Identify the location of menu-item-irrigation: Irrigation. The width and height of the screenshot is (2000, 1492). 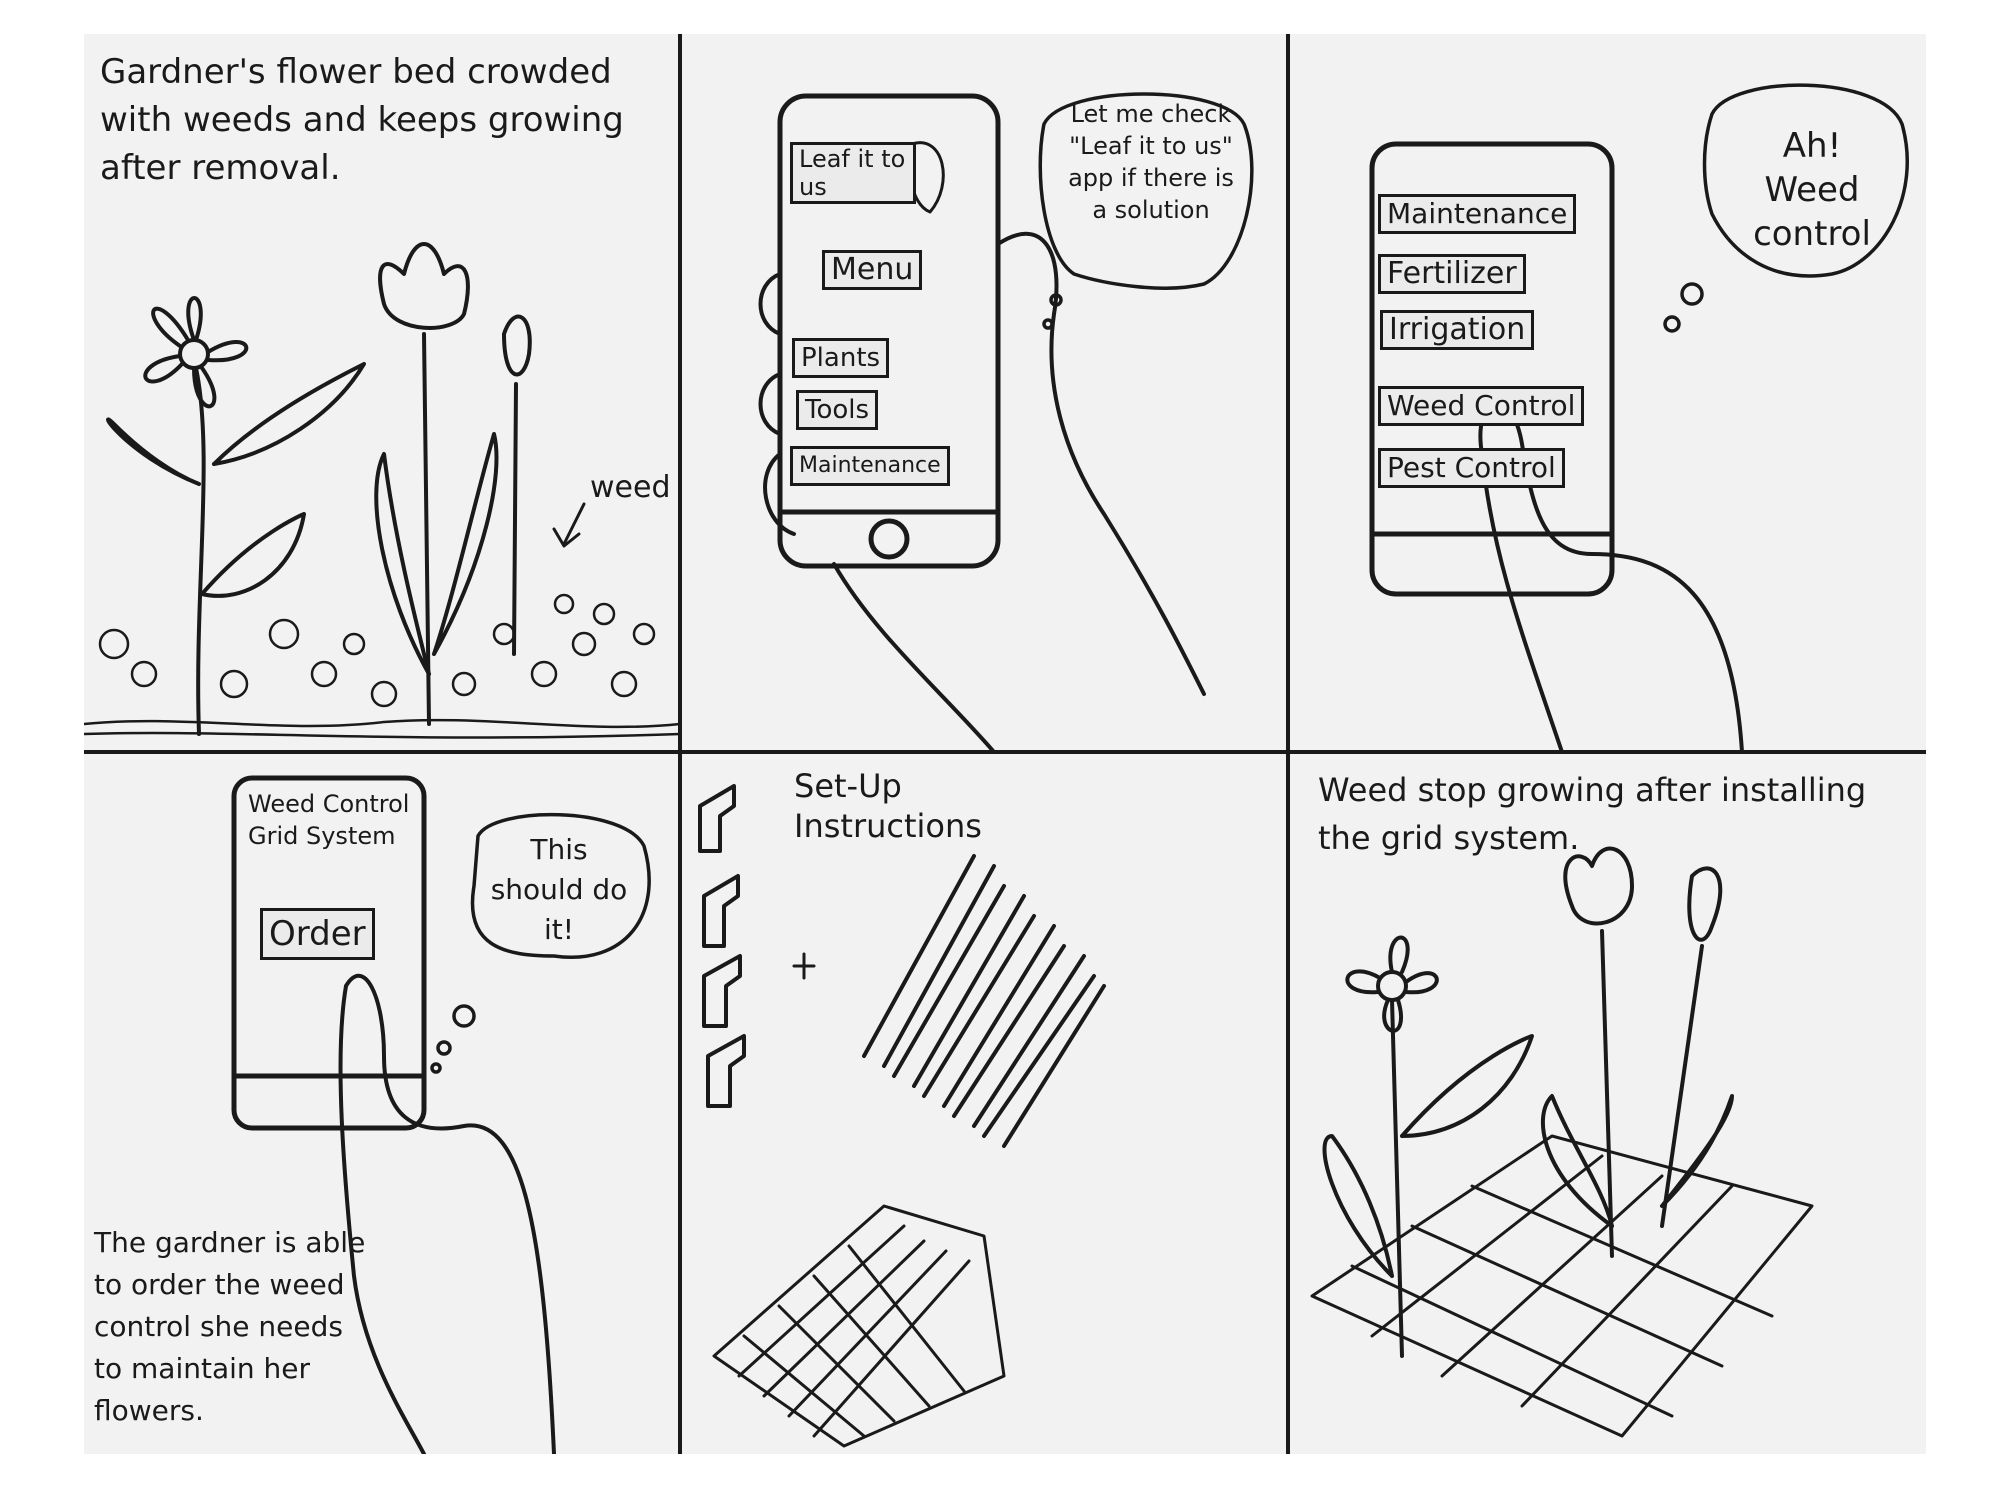
(1457, 330).